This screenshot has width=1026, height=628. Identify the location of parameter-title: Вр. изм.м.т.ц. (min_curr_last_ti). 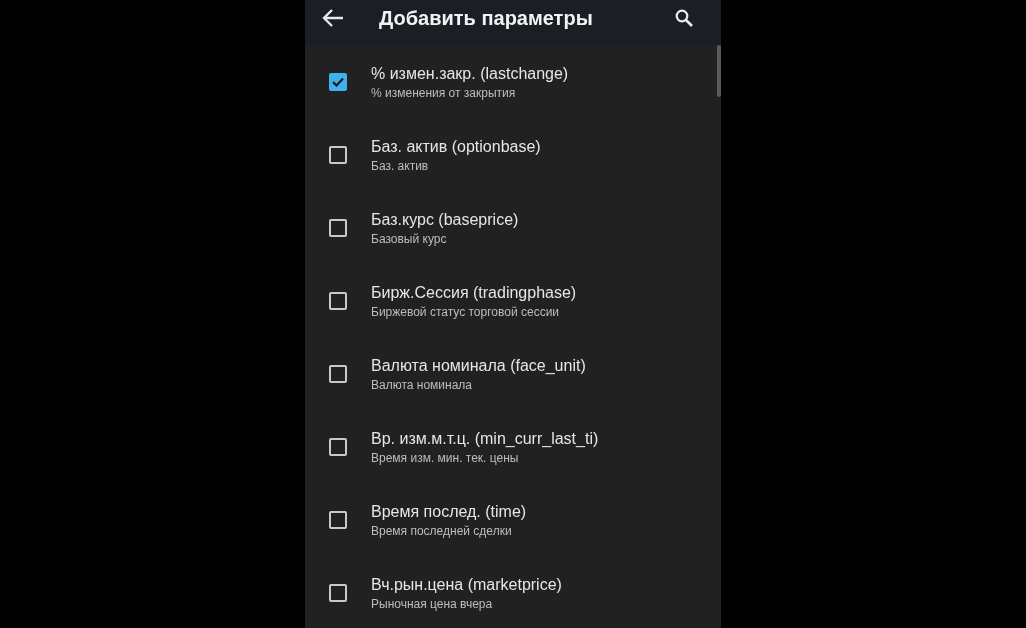
(485, 439).